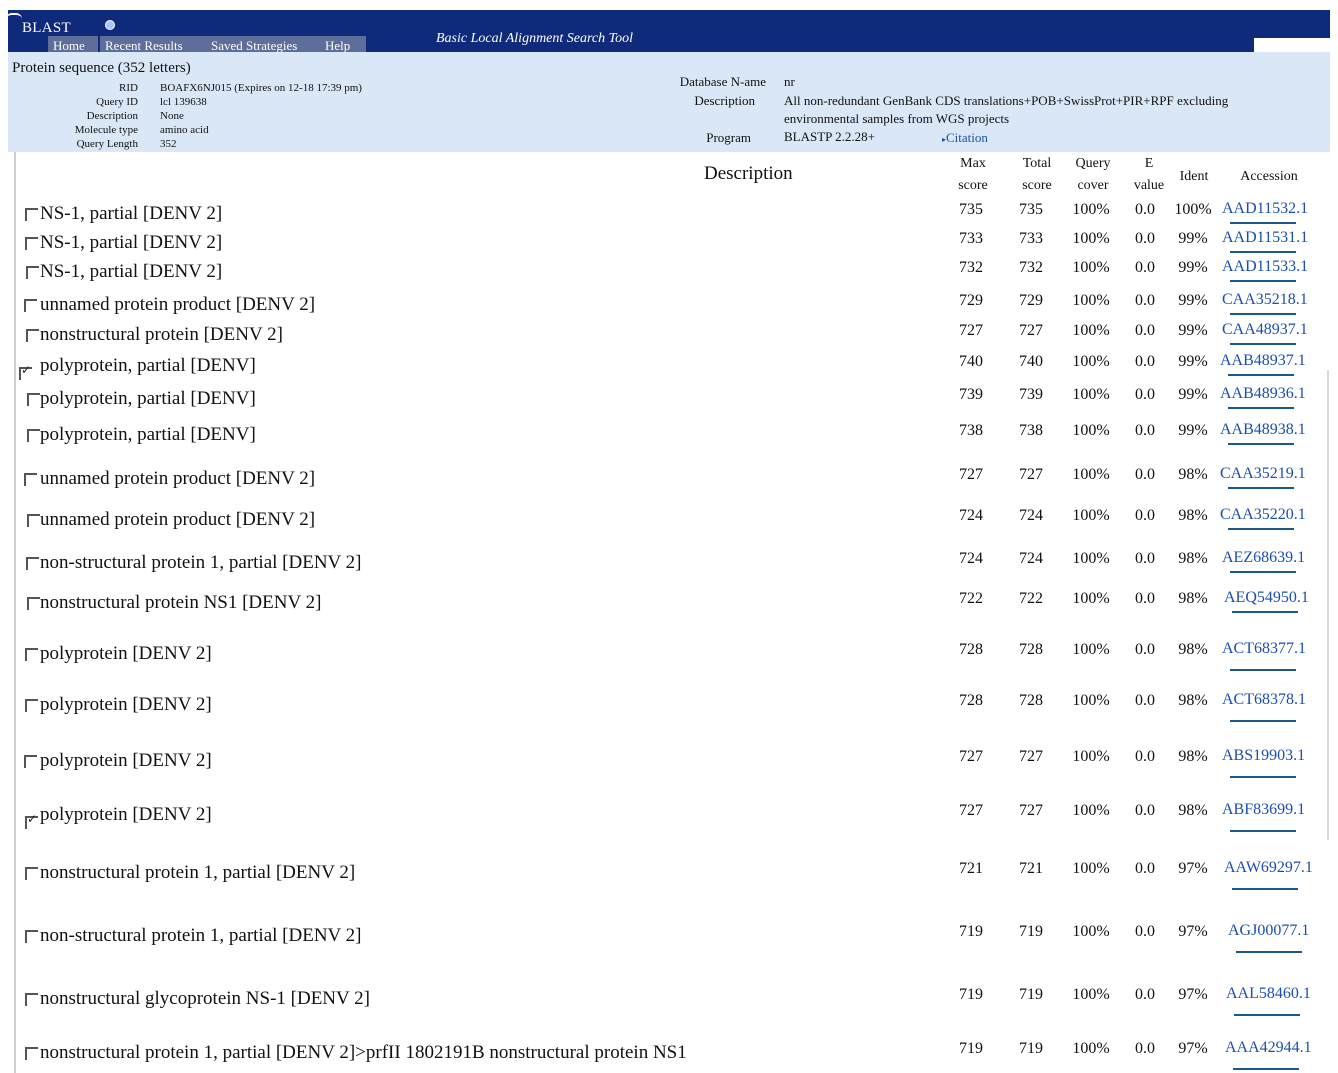 Image resolution: width=1338 pixels, height=1073 pixels. What do you see at coordinates (344, 44) in the screenshot?
I see `nav-help: Help` at bounding box center [344, 44].